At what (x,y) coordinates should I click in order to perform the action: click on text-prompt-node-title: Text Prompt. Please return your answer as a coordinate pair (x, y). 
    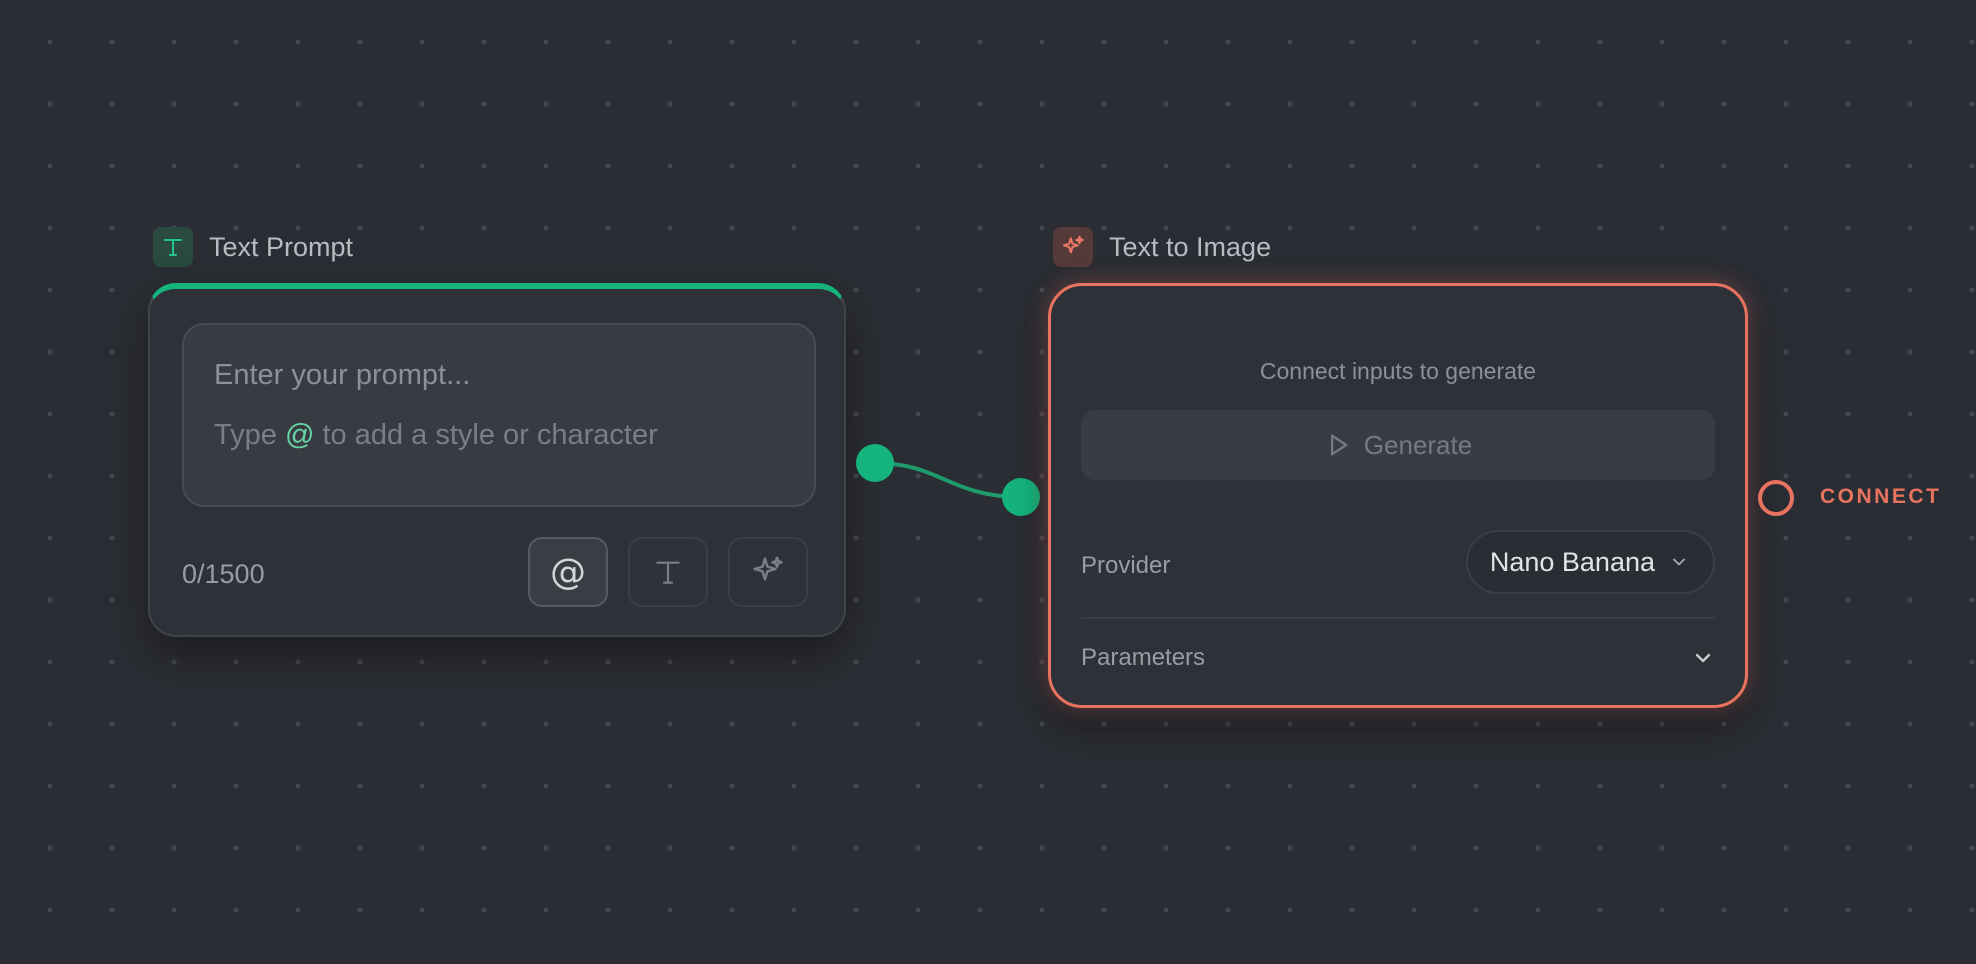
    Looking at the image, I should click on (253, 247).